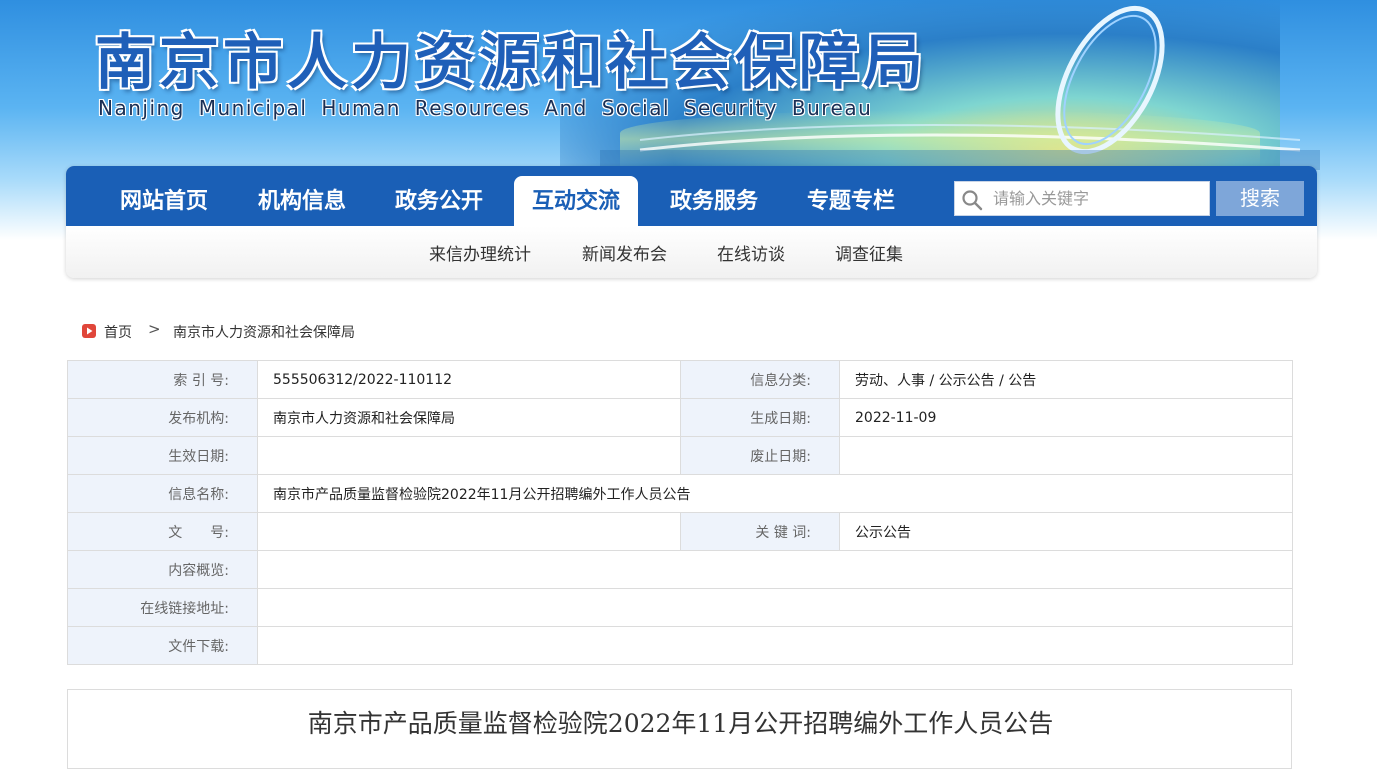  What do you see at coordinates (1066, 455) in the screenshot?
I see `abolished-date-value` at bounding box center [1066, 455].